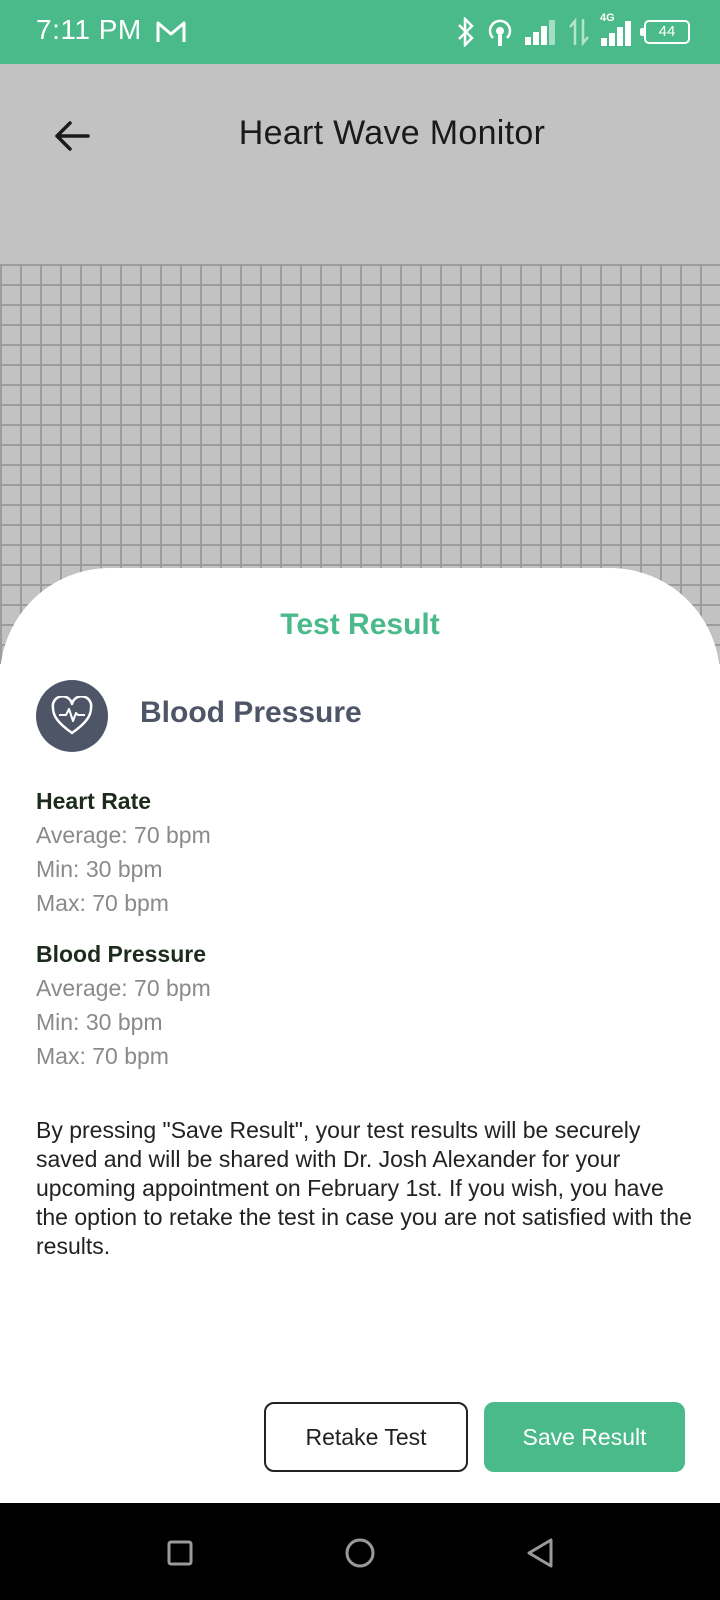 Image resolution: width=720 pixels, height=1600 pixels. I want to click on heart-pulse-icon, so click(72, 715).